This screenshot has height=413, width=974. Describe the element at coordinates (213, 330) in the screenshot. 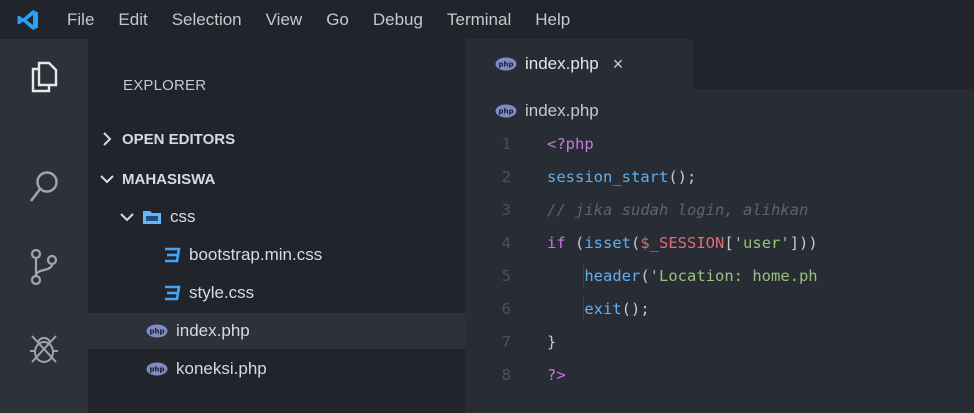

I see `tree-item-label: index.php` at that location.